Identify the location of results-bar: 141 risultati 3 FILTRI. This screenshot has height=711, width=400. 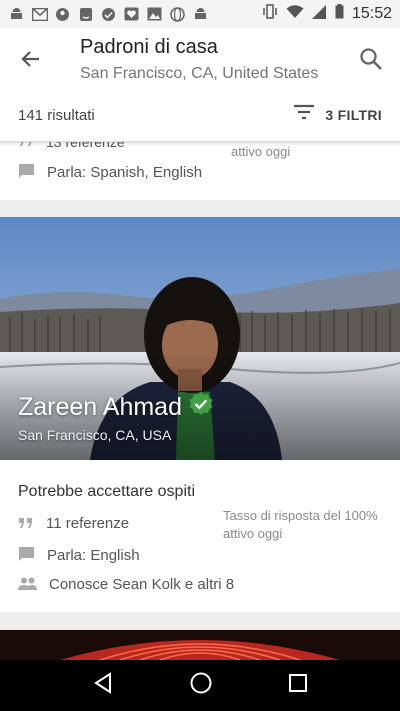
(200, 116).